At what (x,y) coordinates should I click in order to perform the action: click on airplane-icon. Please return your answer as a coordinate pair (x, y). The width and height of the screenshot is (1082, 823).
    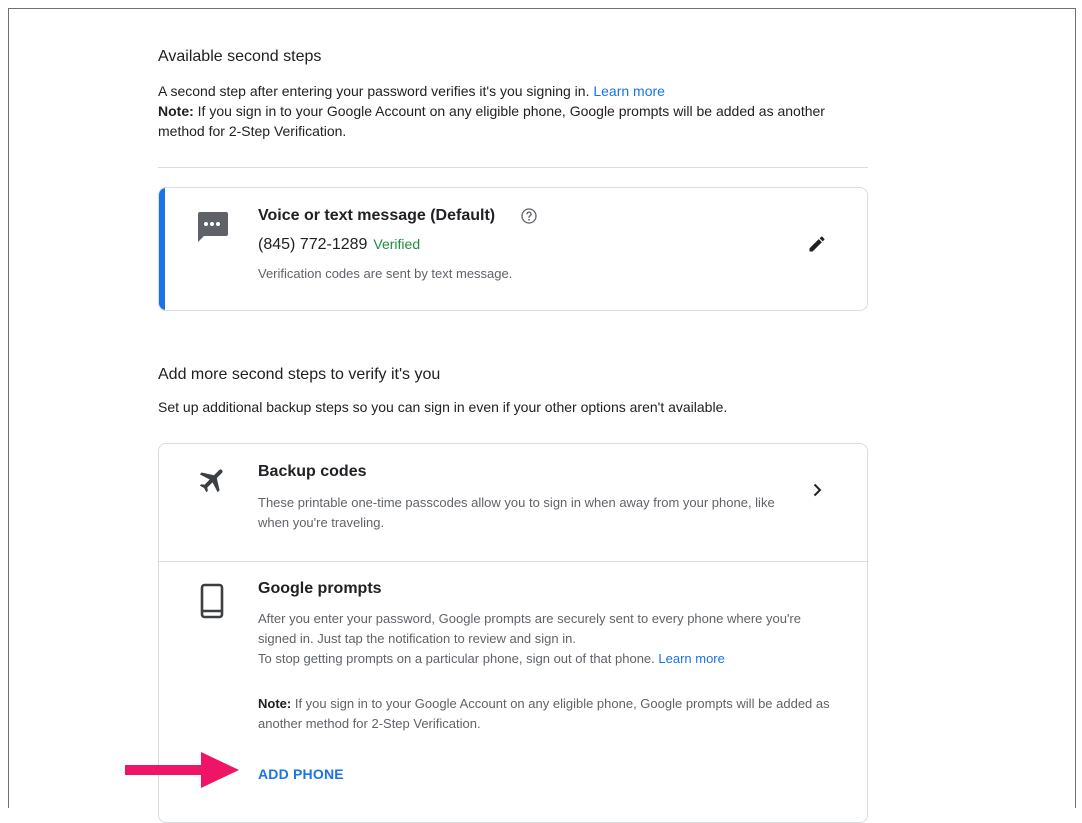
    Looking at the image, I should click on (213, 482).